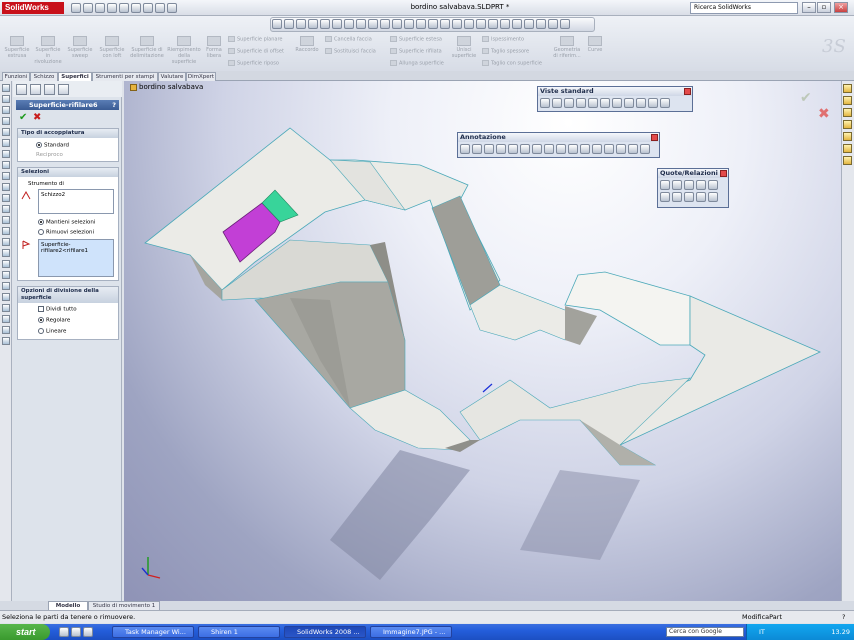 The image size is (854, 640). What do you see at coordinates (33, 8) in the screenshot?
I see `solidworks-logo: SolidWorks` at bounding box center [33, 8].